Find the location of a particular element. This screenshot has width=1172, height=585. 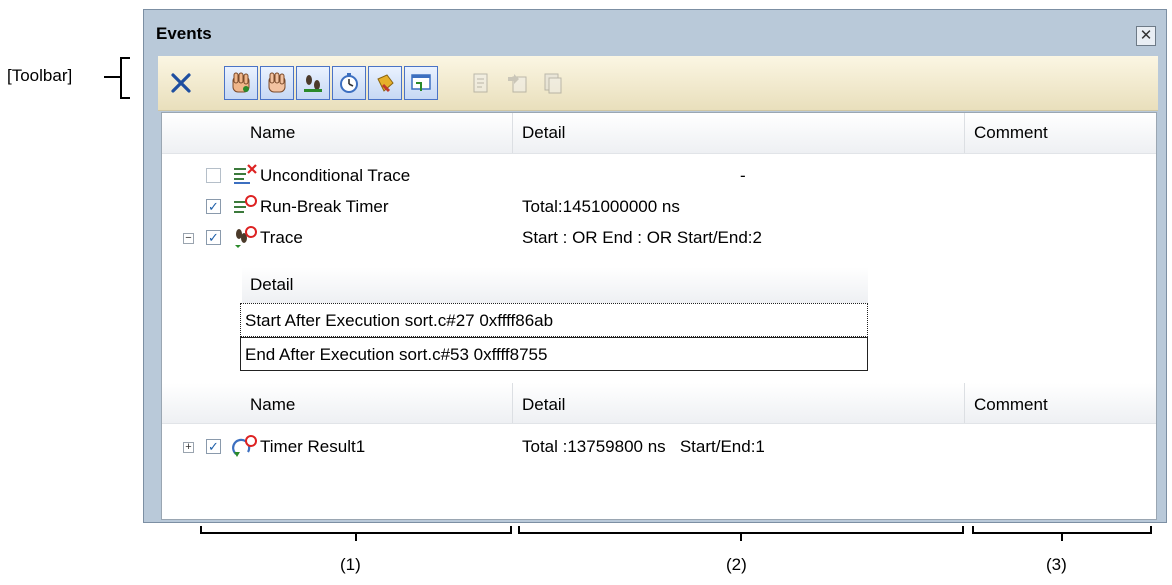

subtable-row: End After Execution sort.c#53 0xffff8755 is located at coordinates (554, 354).